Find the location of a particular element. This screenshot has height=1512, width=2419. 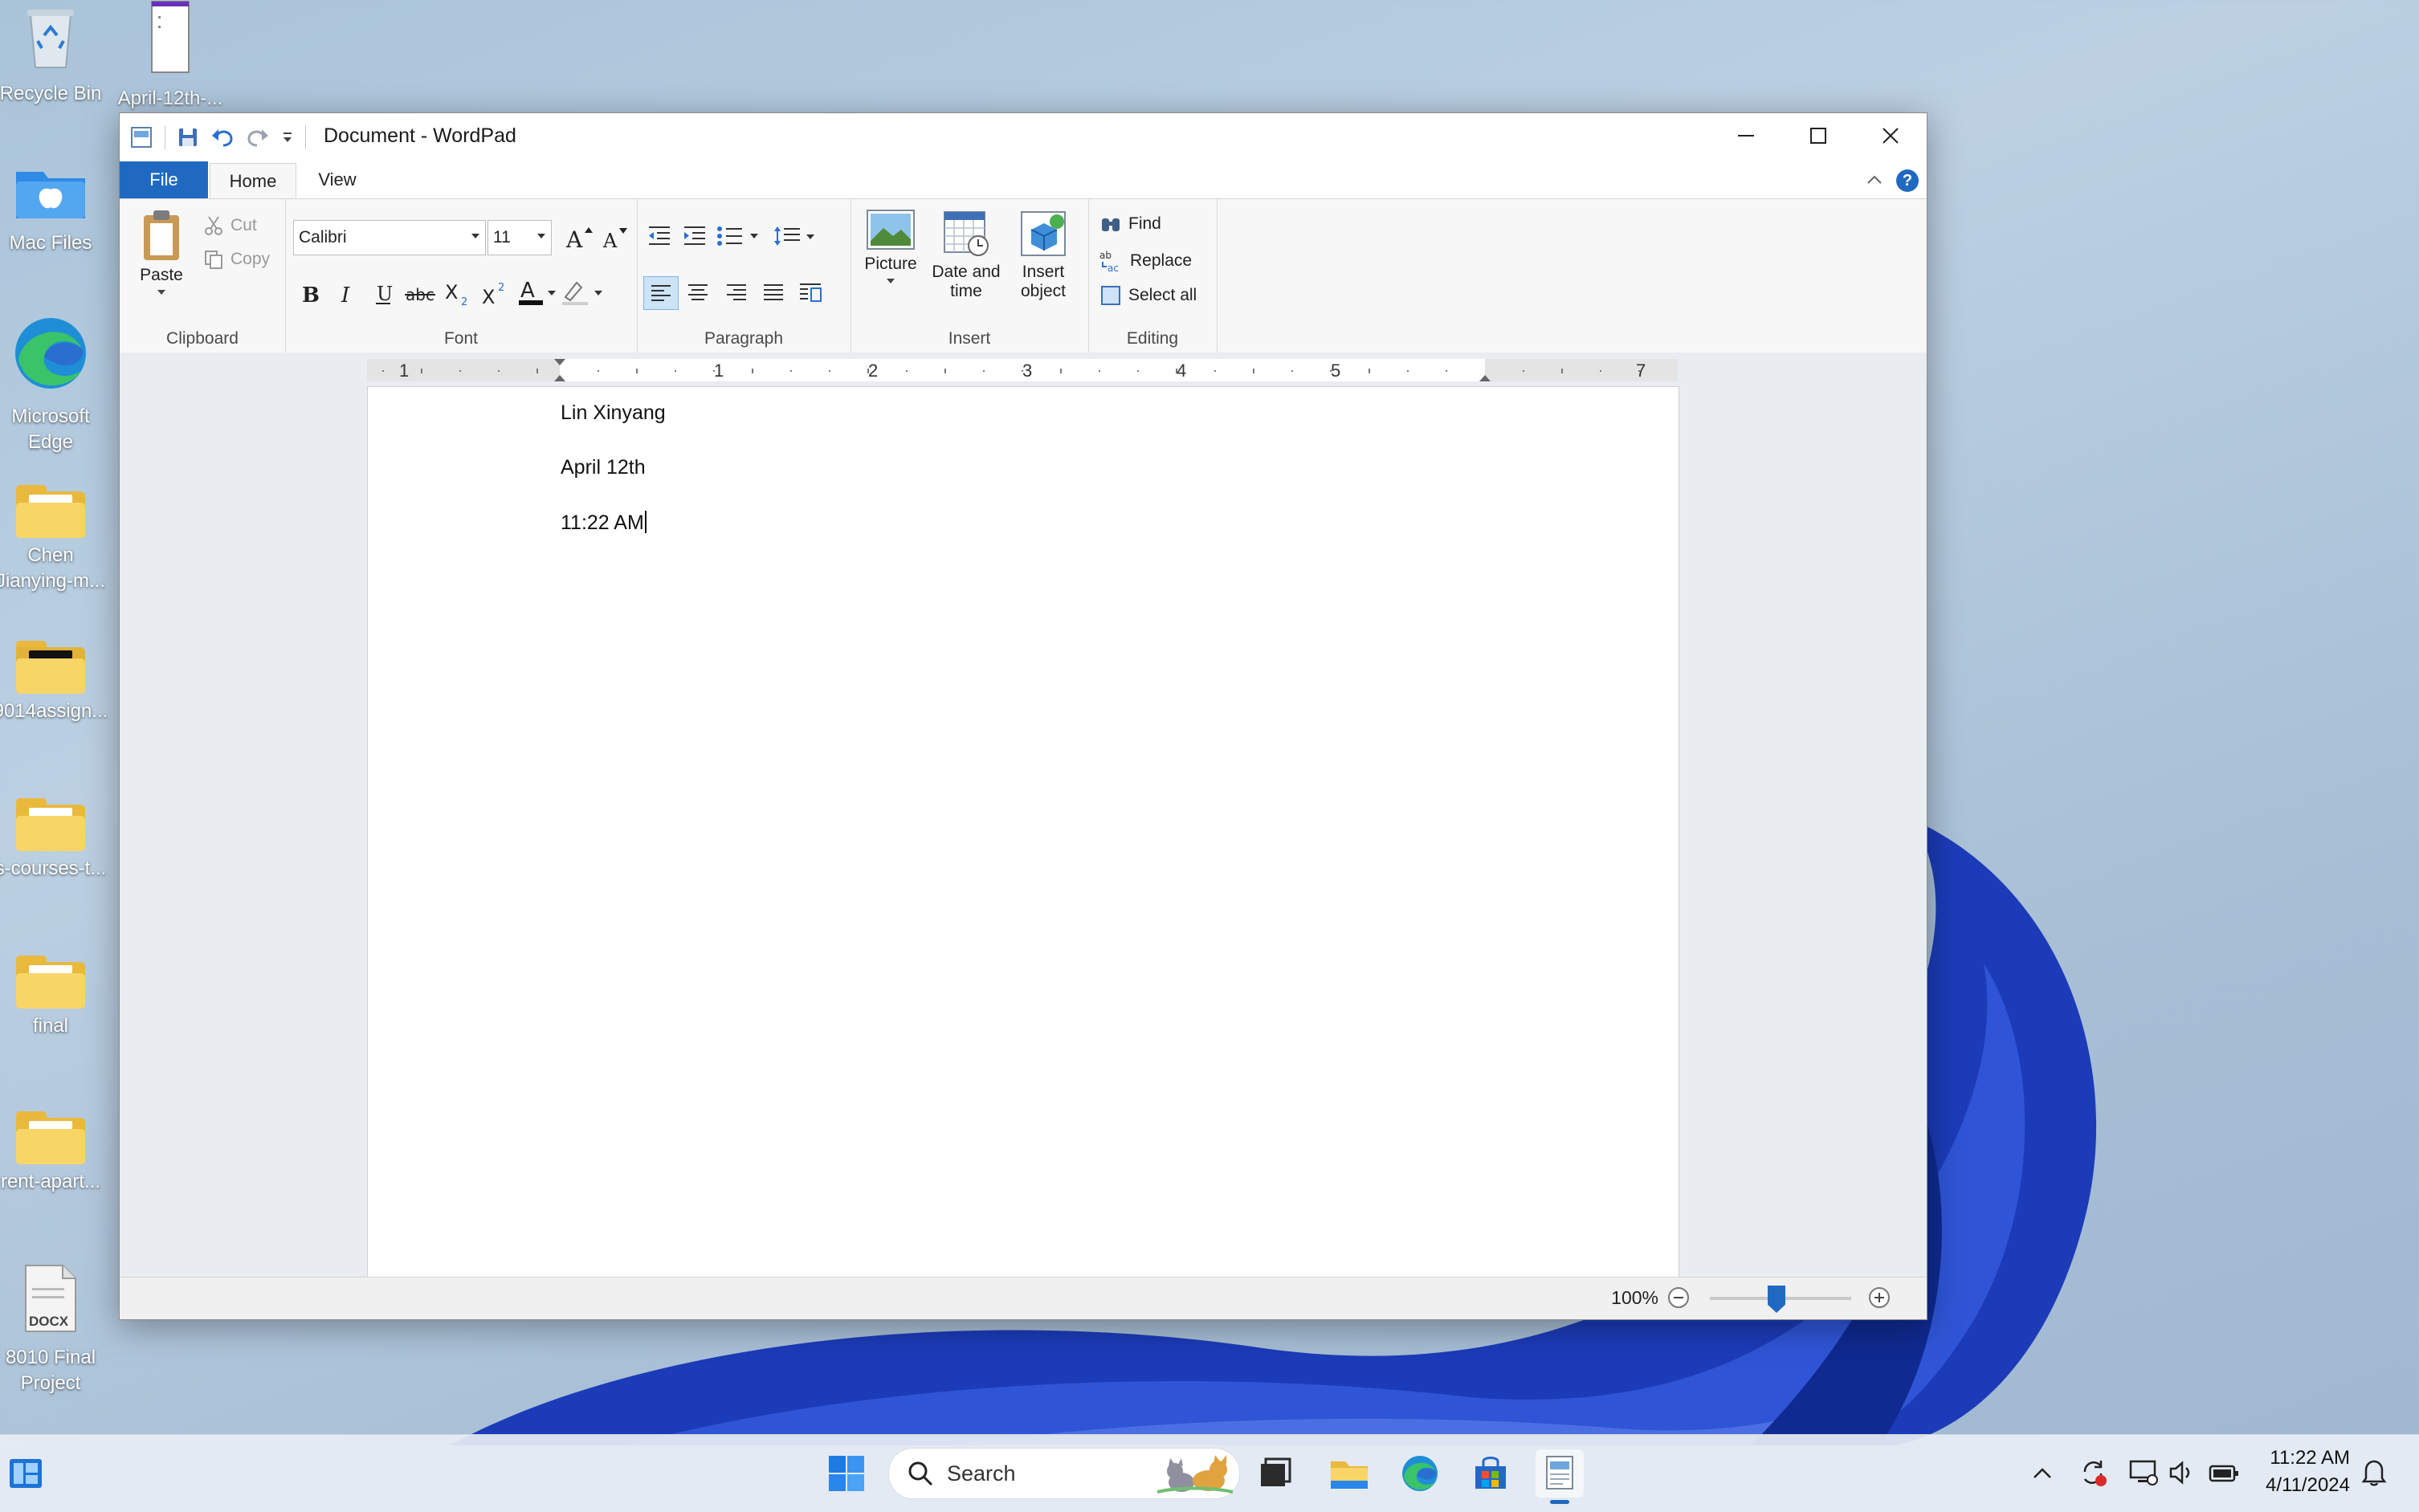

find-button: Find is located at coordinates (1130, 224).